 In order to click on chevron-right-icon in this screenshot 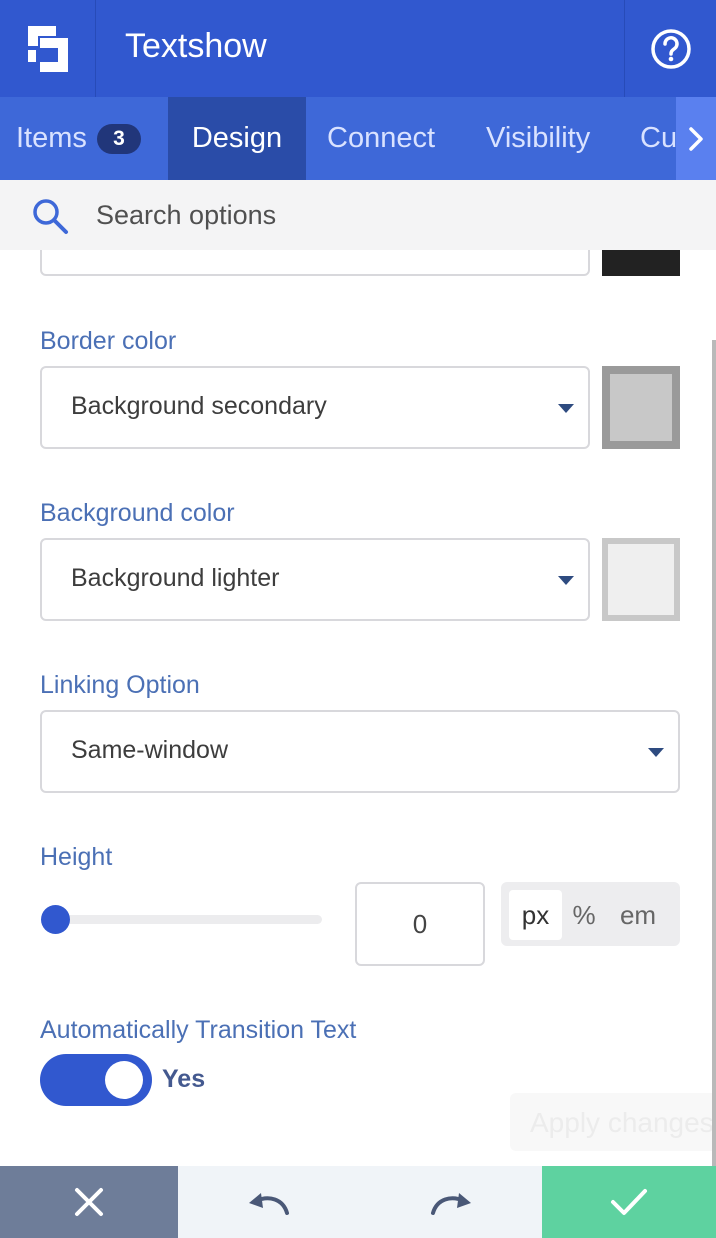, I will do `click(696, 138)`.